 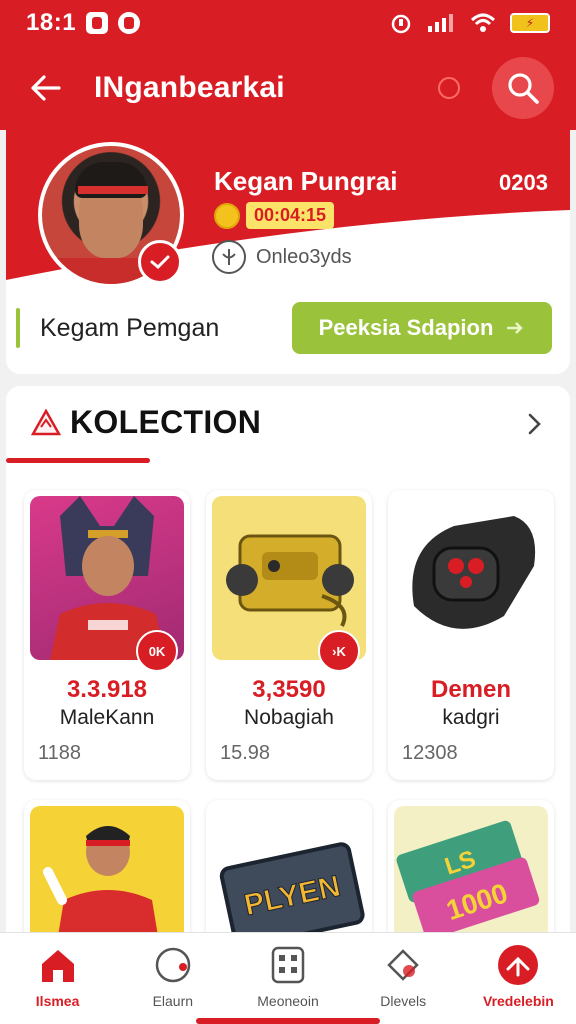 What do you see at coordinates (97, 23) in the screenshot?
I see `notification-app-icon` at bounding box center [97, 23].